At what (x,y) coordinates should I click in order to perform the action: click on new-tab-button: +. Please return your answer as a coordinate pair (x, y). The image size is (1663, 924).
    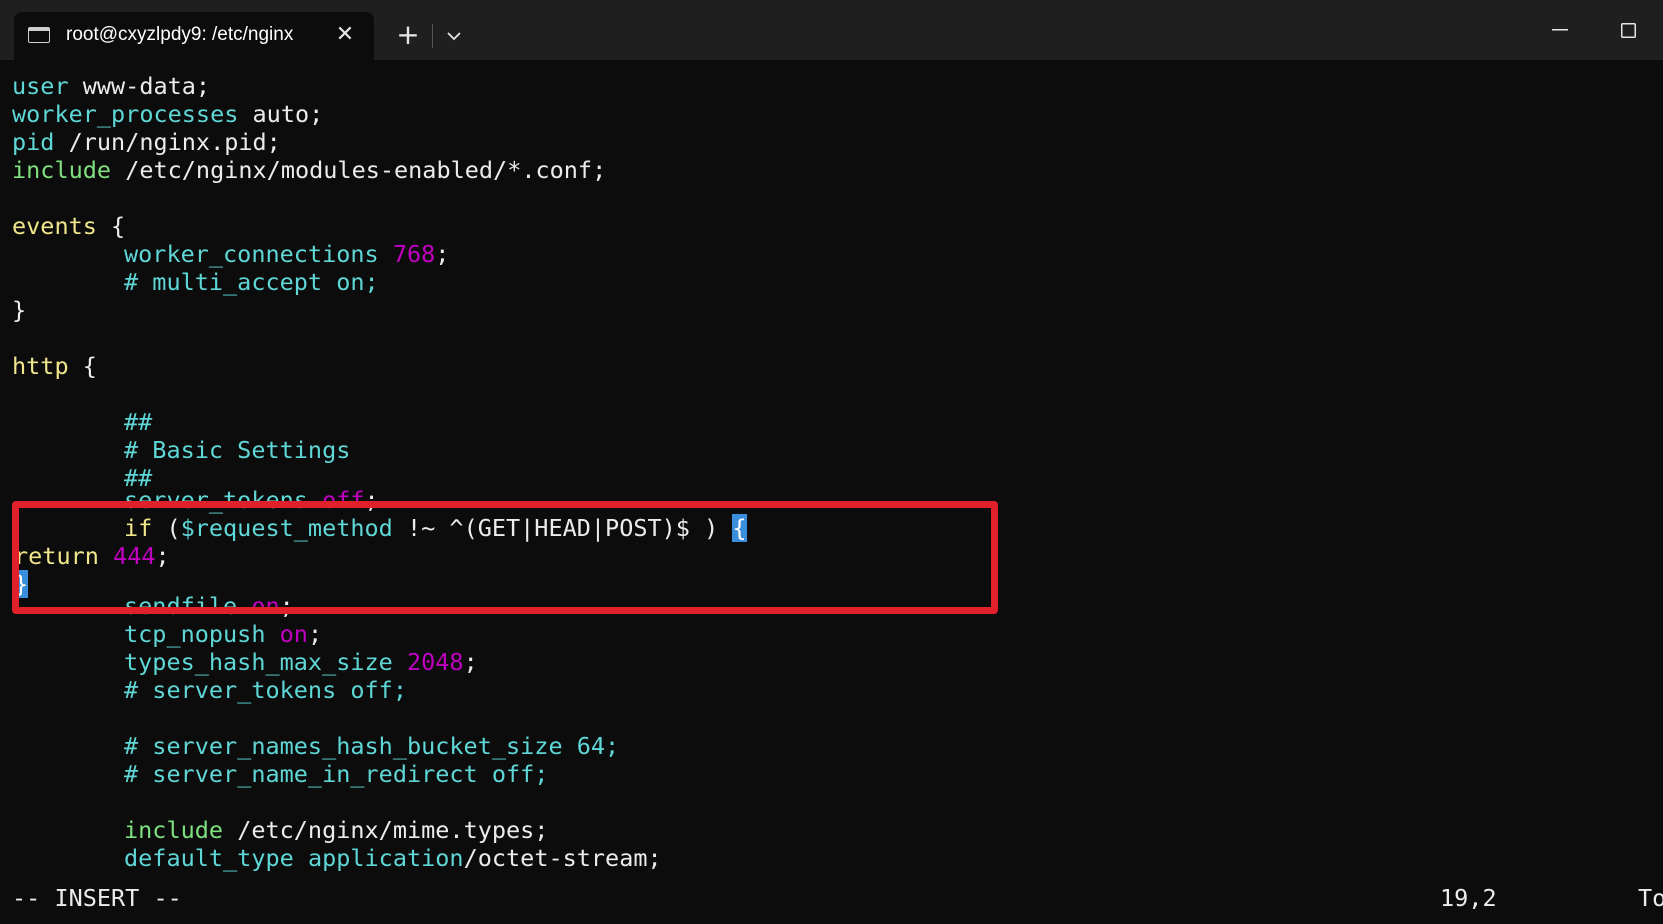
    Looking at the image, I should click on (408, 36).